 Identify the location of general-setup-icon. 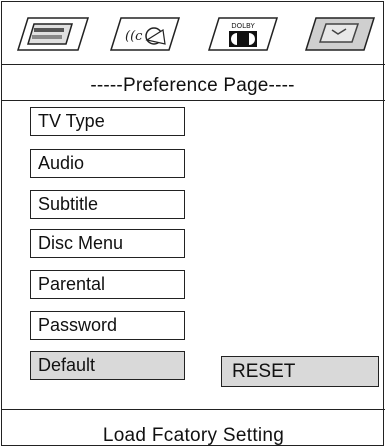
(53, 34).